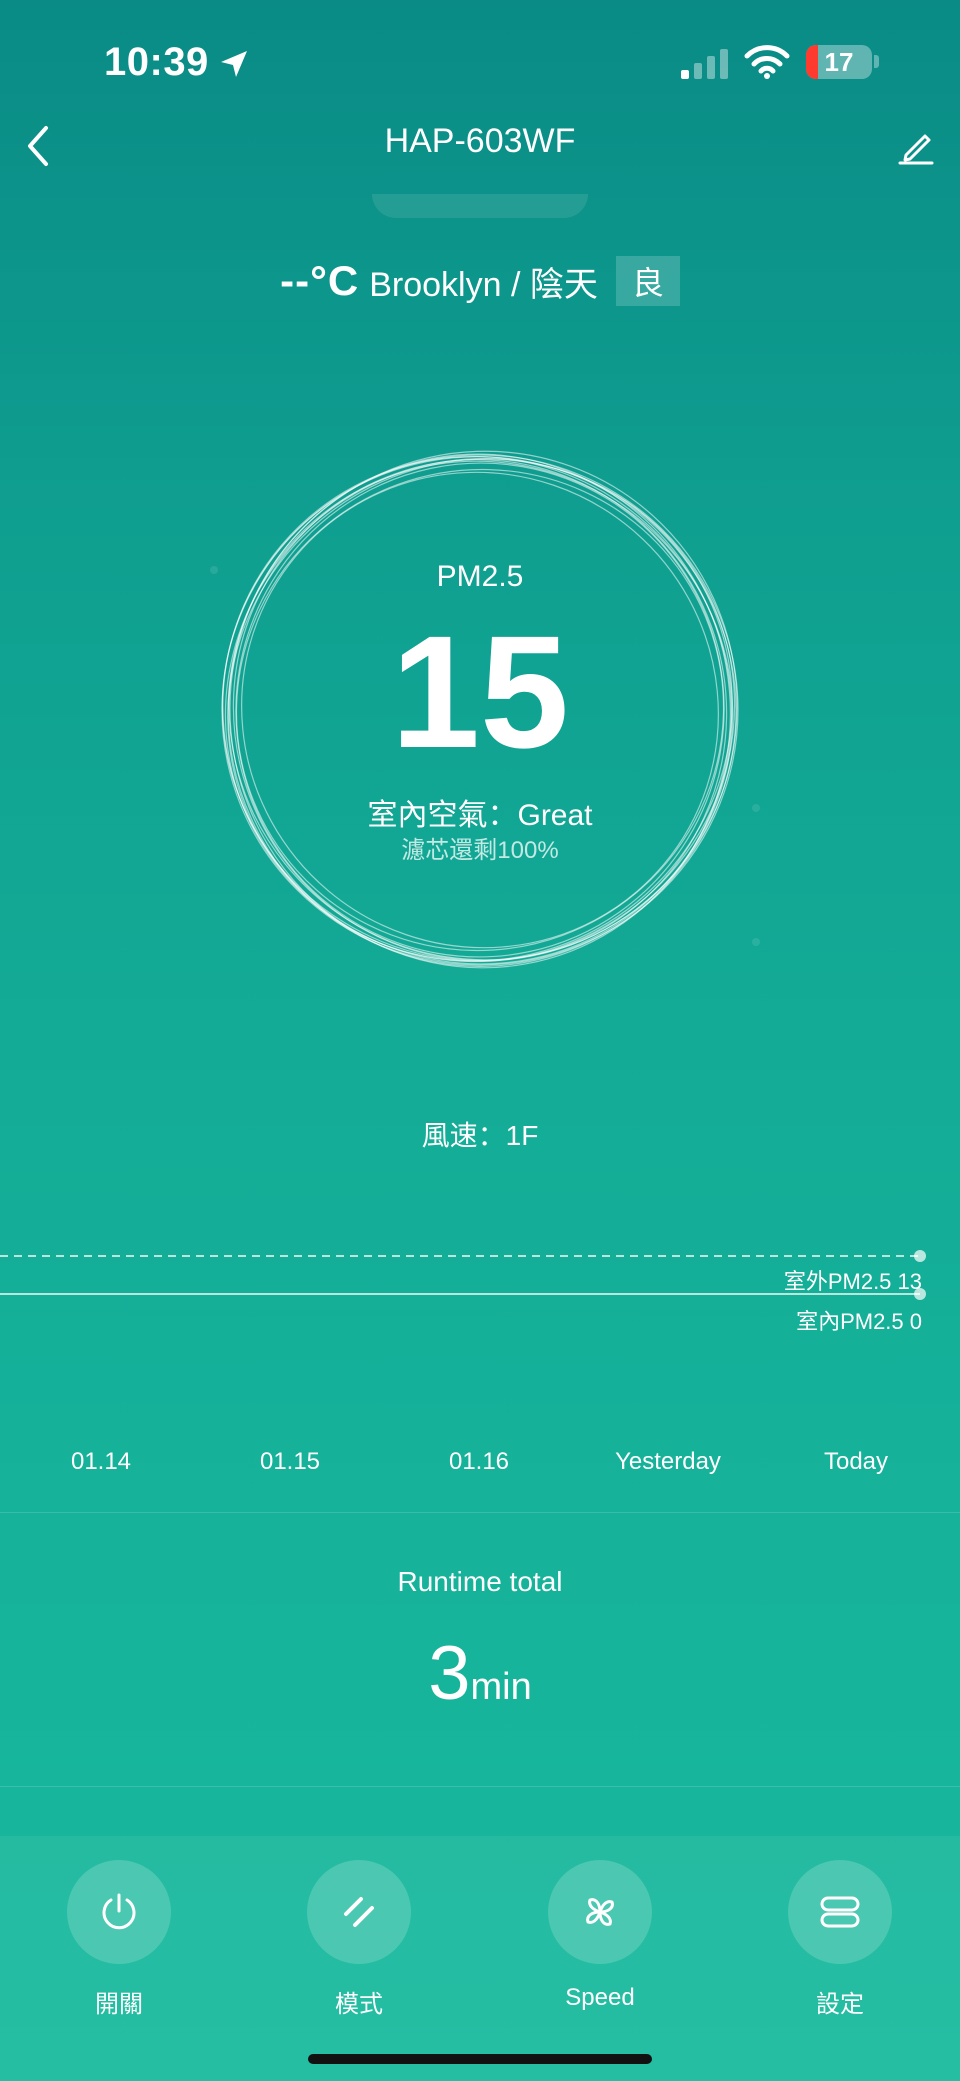 This screenshot has height=2081, width=960. I want to click on mode-label: 模式, so click(359, 2004).